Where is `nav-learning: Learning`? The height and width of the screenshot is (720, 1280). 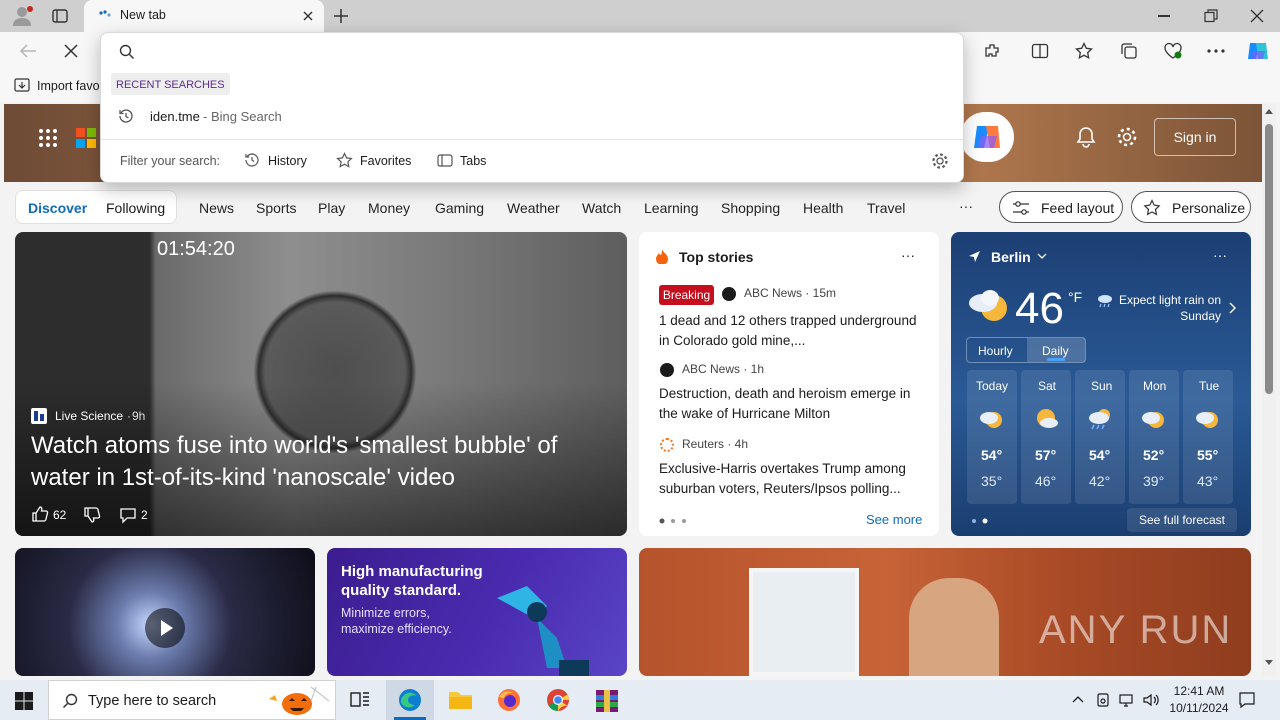
nav-learning: Learning is located at coordinates (671, 208).